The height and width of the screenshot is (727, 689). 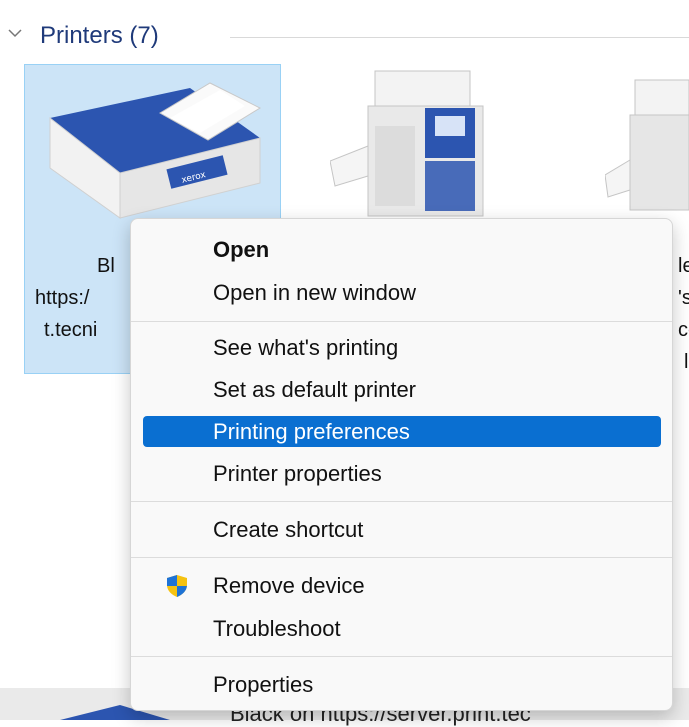 I want to click on menu-item-set-default-printer: Set as default printer, so click(x=402, y=389).